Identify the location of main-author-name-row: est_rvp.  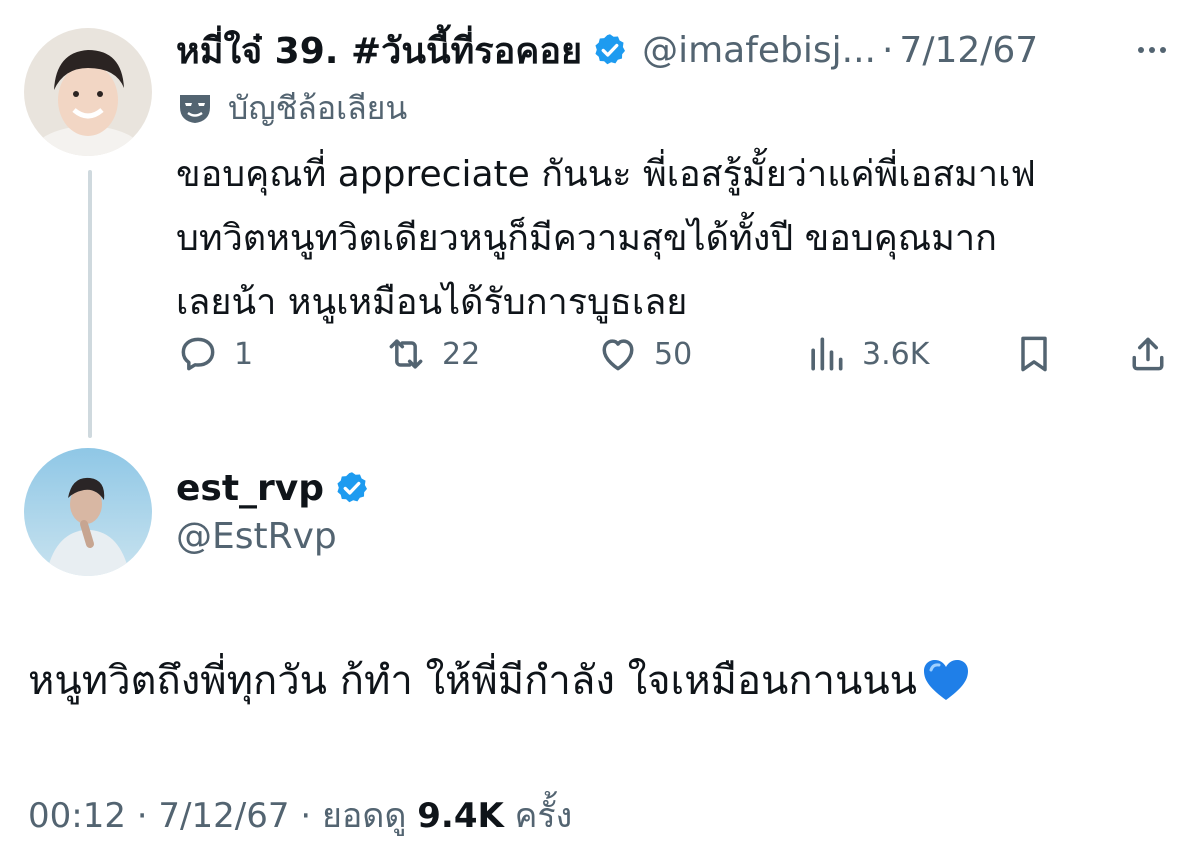
(273, 488).